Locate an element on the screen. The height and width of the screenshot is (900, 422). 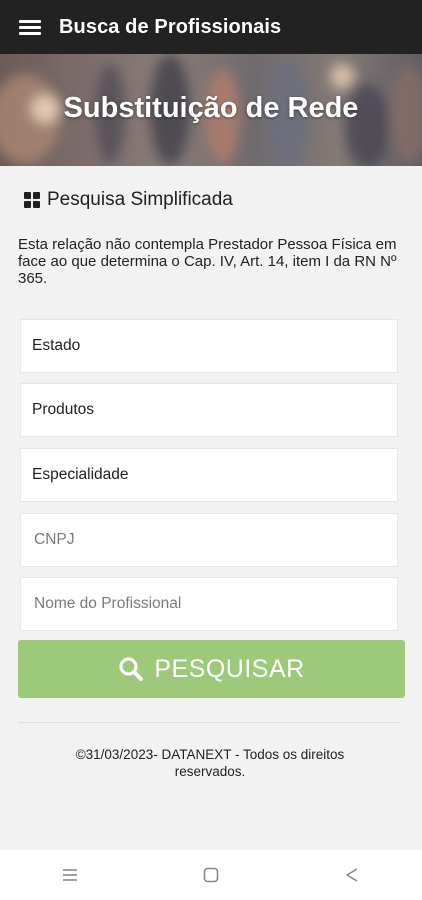
home-button is located at coordinates (211, 875).